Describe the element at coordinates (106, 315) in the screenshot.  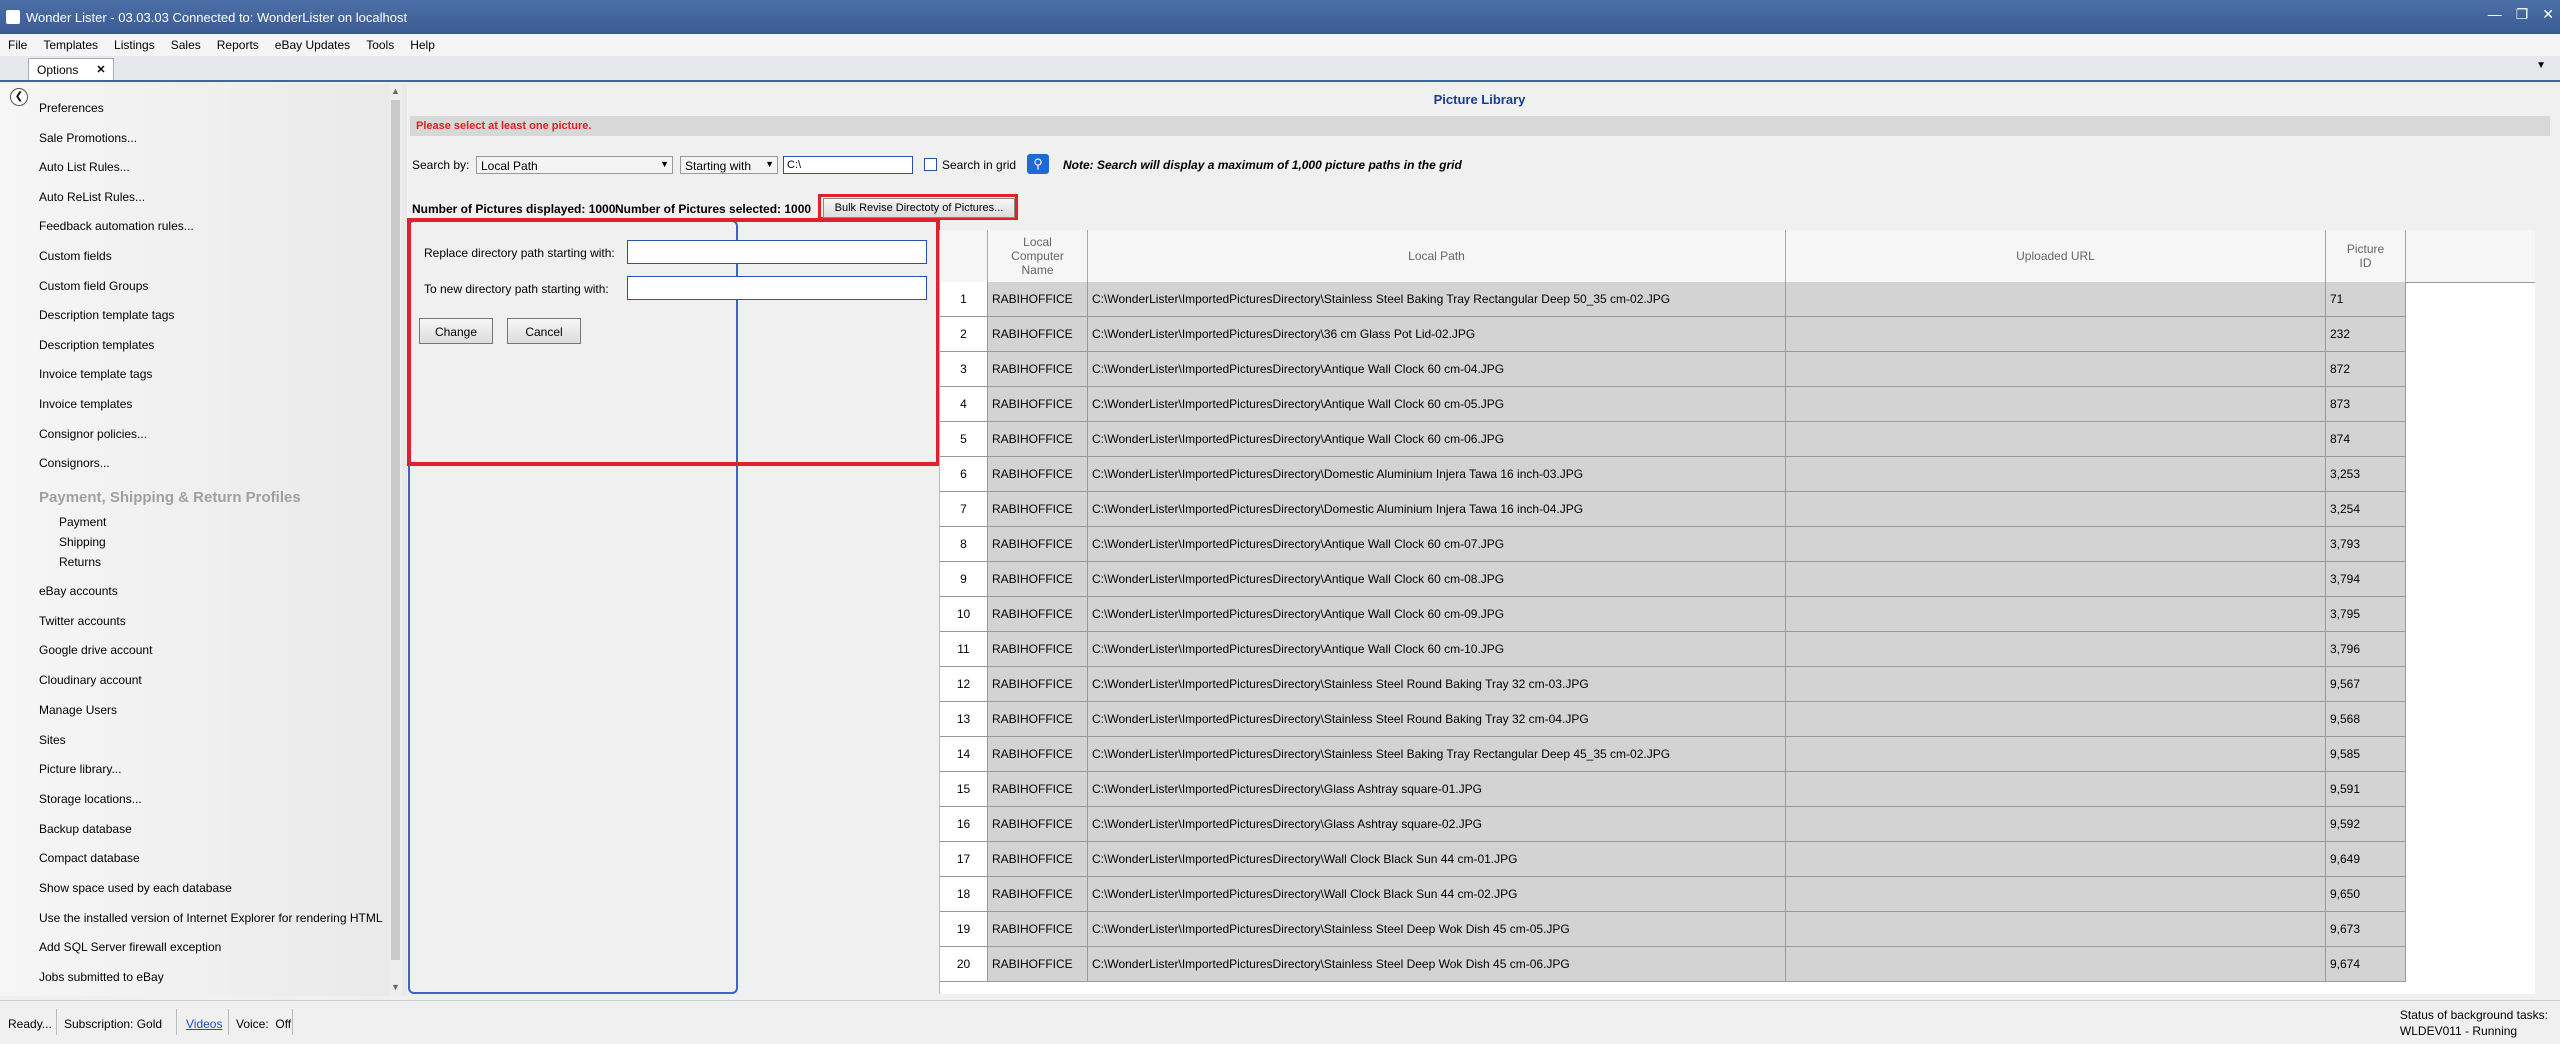
I see `sidebar-item: Description template tags` at that location.